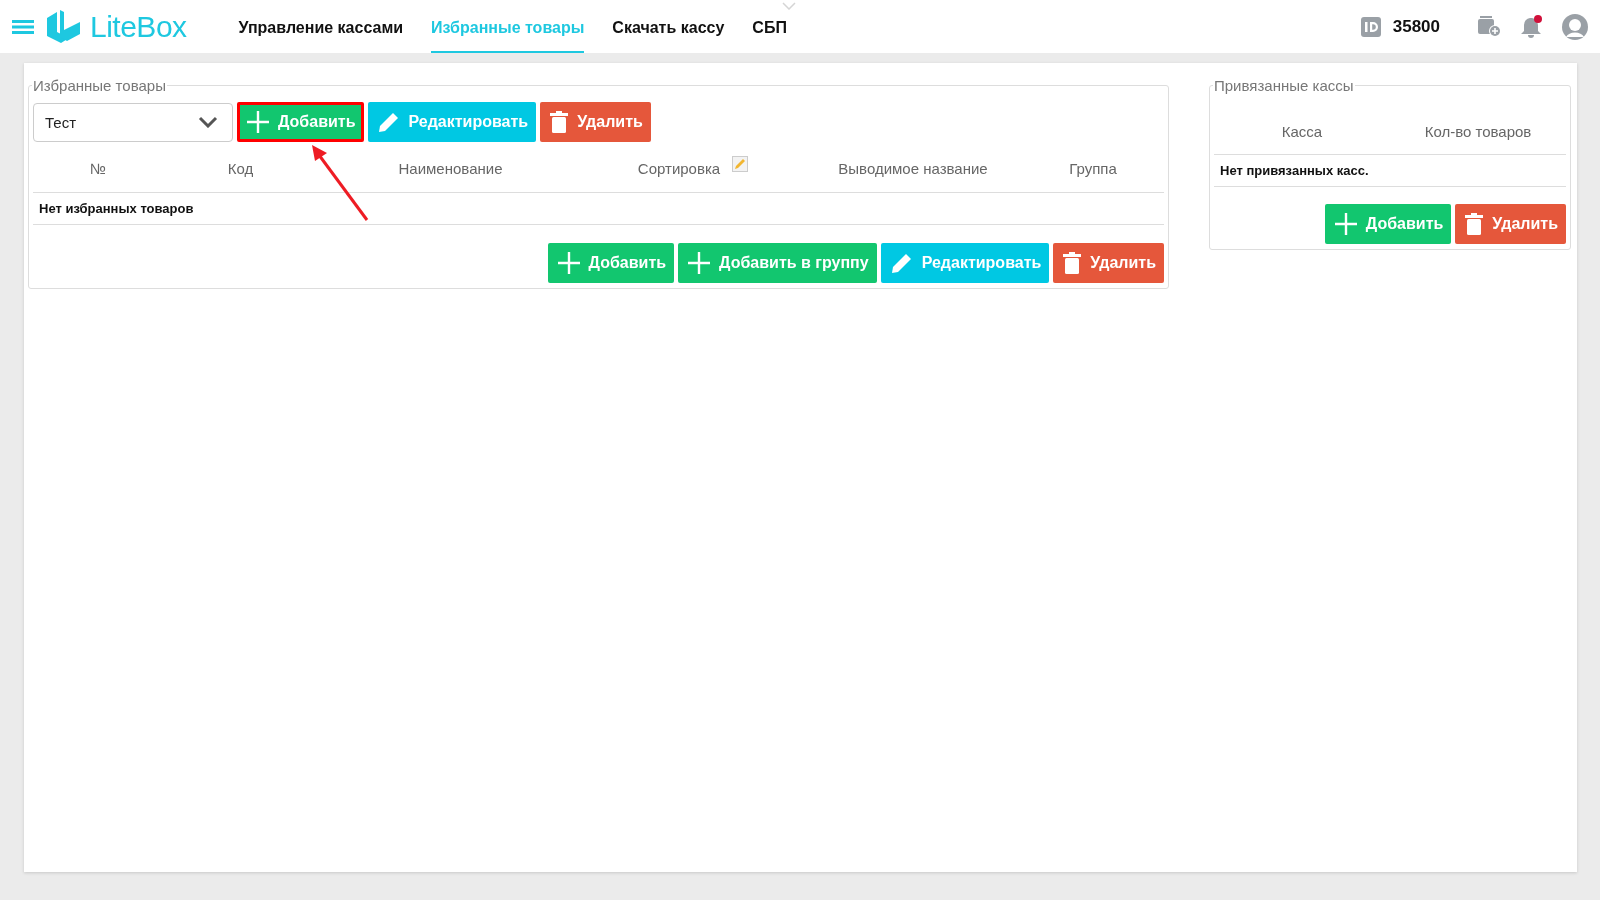  I want to click on logo: LiteBox, so click(138, 26).